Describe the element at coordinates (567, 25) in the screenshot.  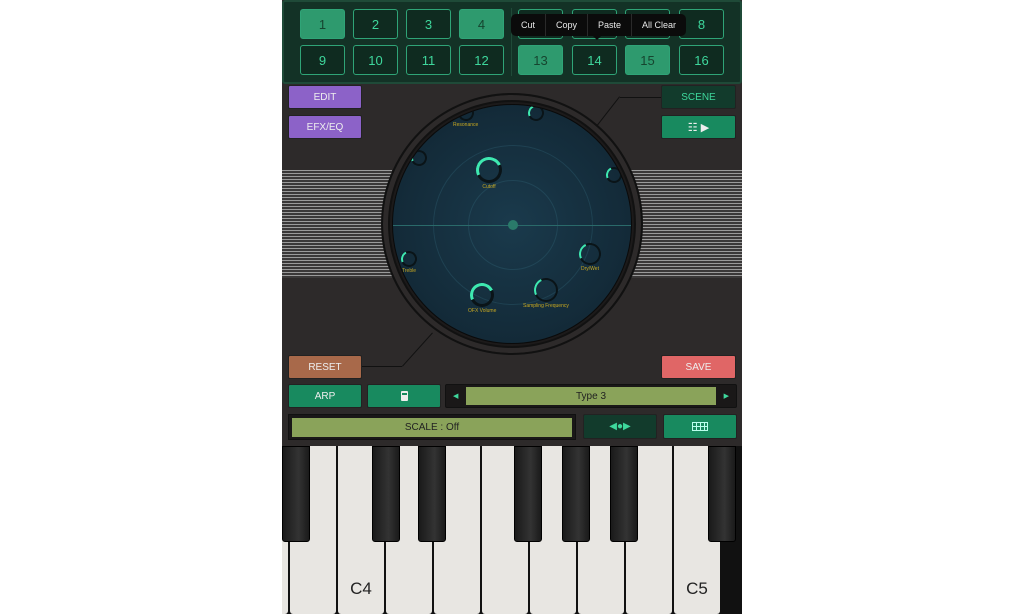
I see `context-menu-item: Copy` at that location.